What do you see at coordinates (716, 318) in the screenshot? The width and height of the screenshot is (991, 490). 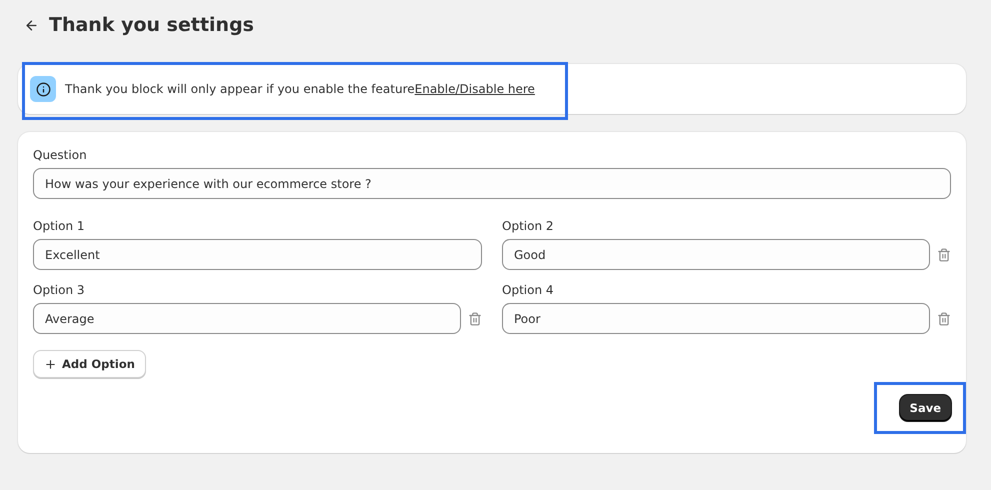 I see `input-field: Poor` at bounding box center [716, 318].